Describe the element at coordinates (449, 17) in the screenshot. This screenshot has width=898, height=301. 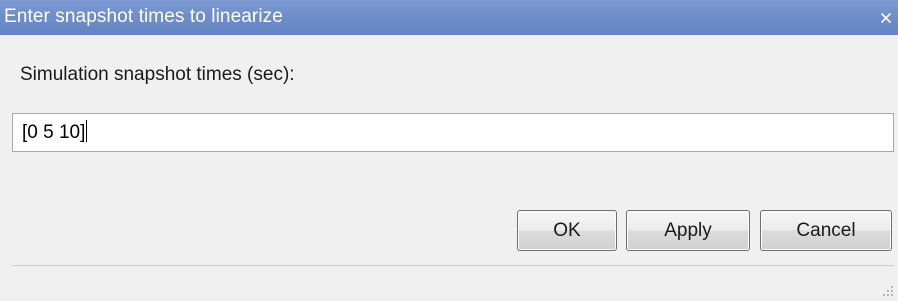
I see `title-bar: Enter snapshot times to linearize` at that location.